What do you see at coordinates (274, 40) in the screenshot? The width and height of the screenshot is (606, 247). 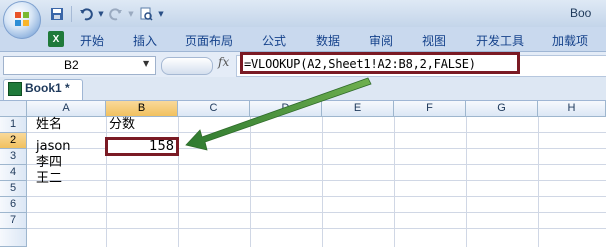 I see `tab-formulas: 公式` at bounding box center [274, 40].